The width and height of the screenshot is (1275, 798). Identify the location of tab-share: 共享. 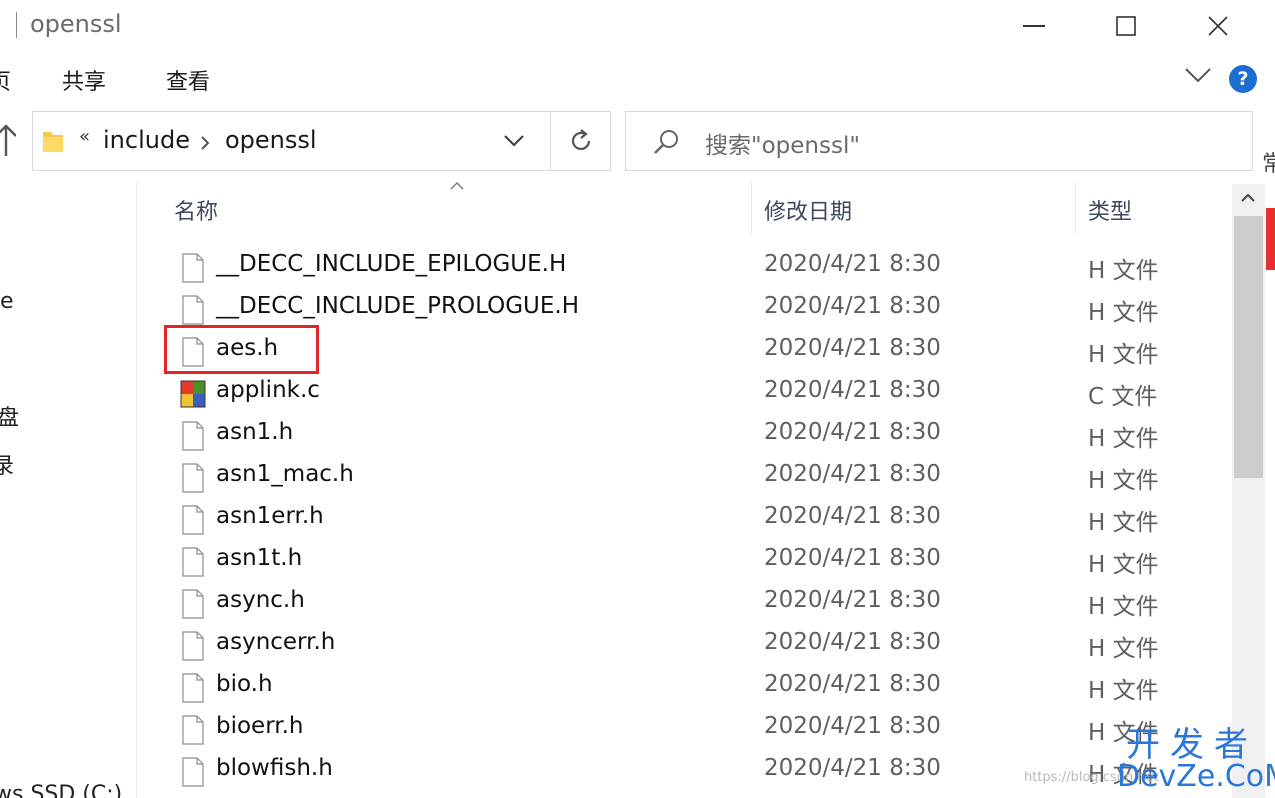
(84, 80).